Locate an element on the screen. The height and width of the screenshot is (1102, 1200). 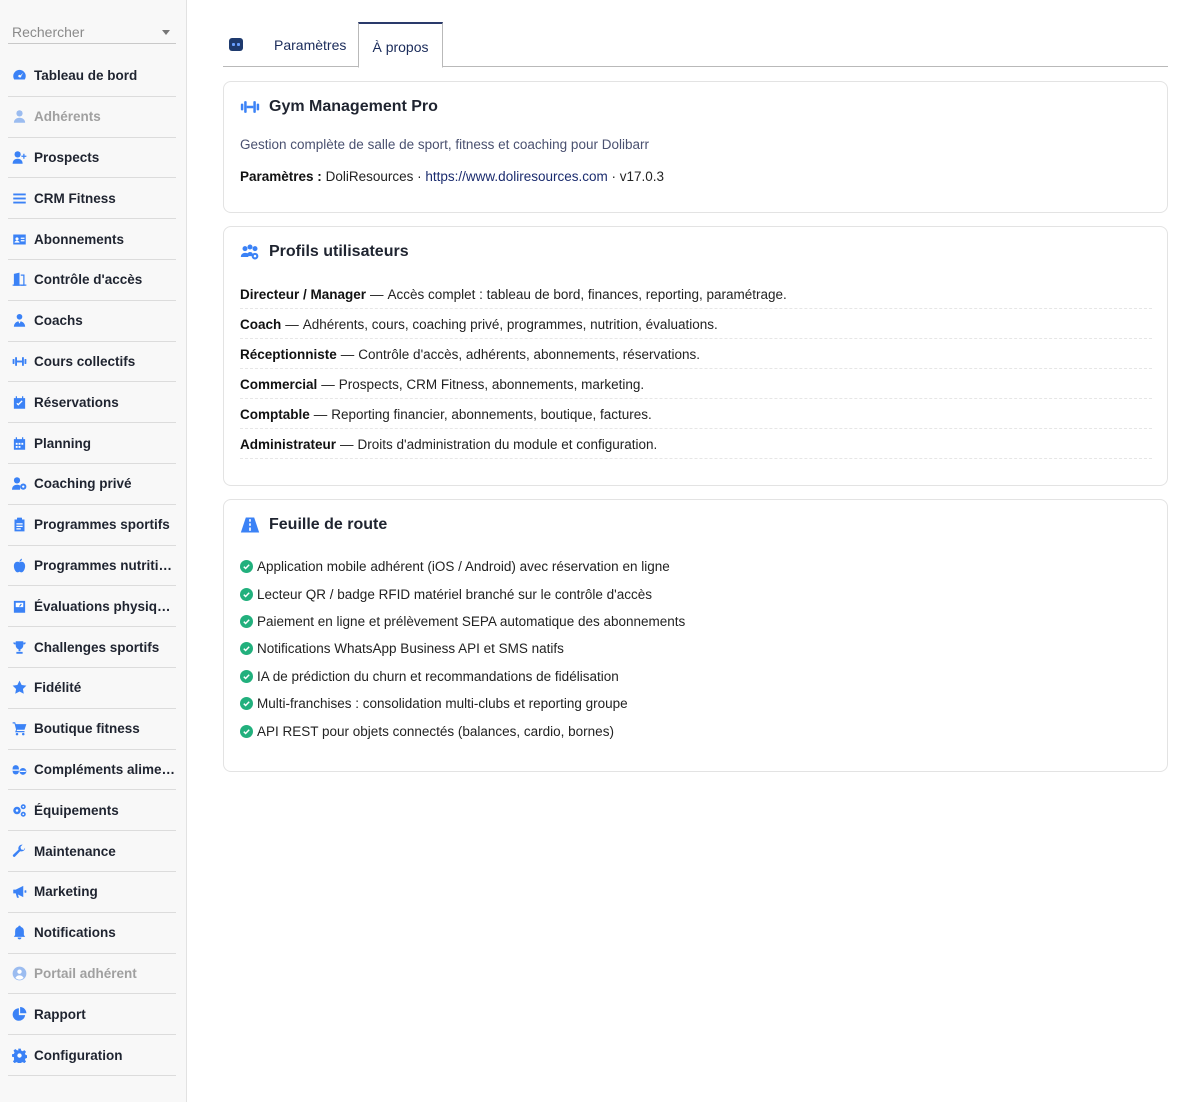
tab-parametres: Paramètres is located at coordinates (310, 44).